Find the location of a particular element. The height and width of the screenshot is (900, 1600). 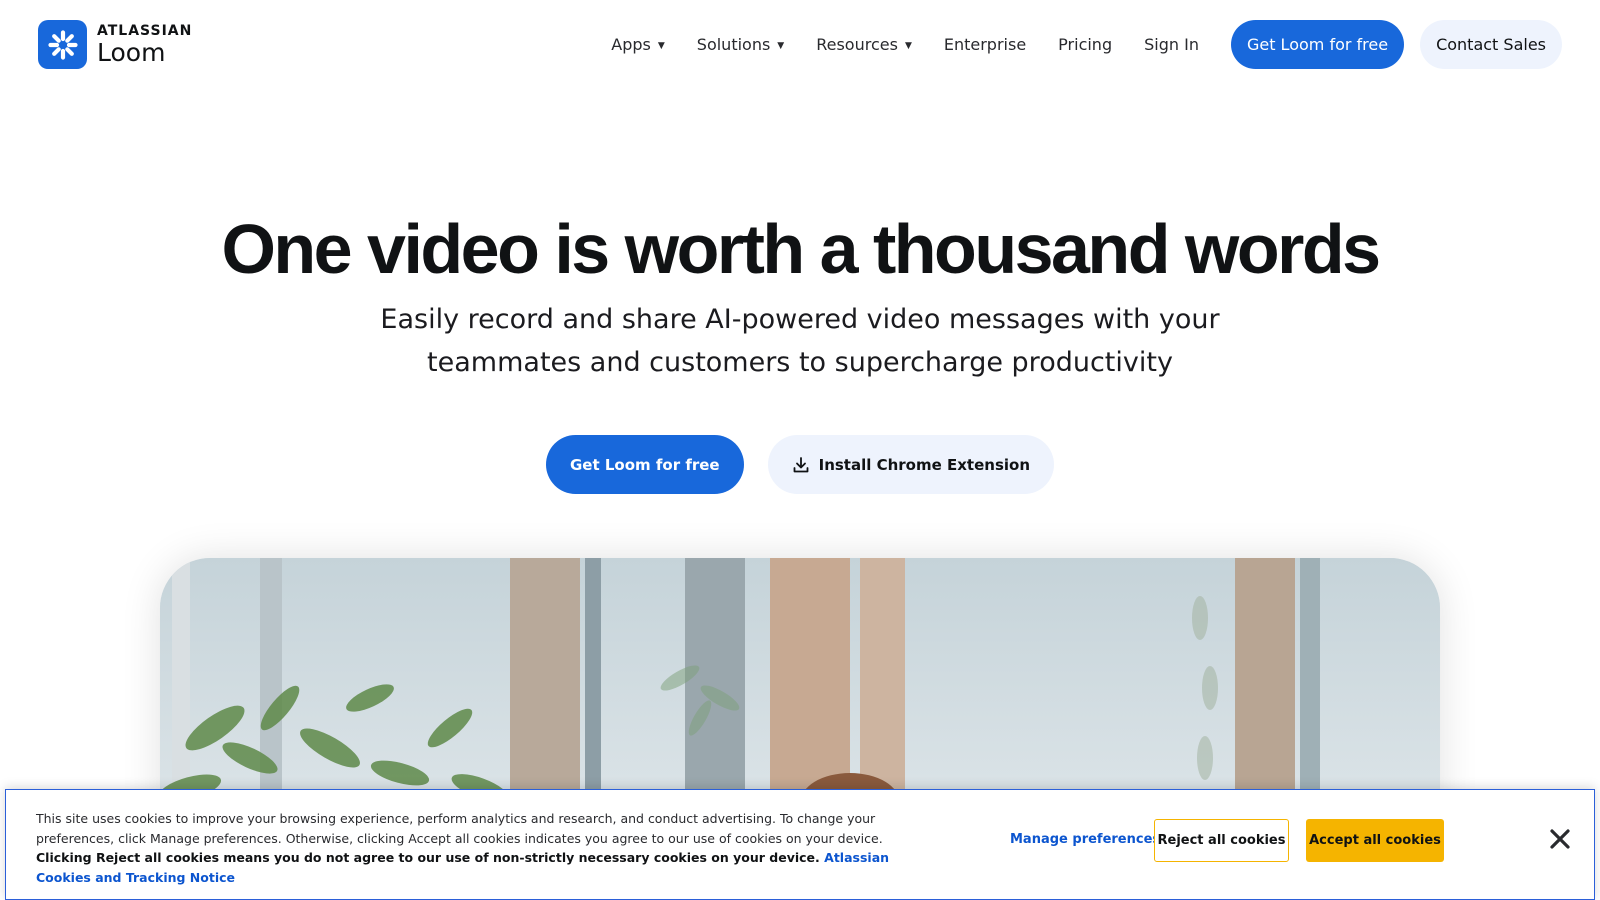

nav-item-label: Enterprise is located at coordinates (985, 44).